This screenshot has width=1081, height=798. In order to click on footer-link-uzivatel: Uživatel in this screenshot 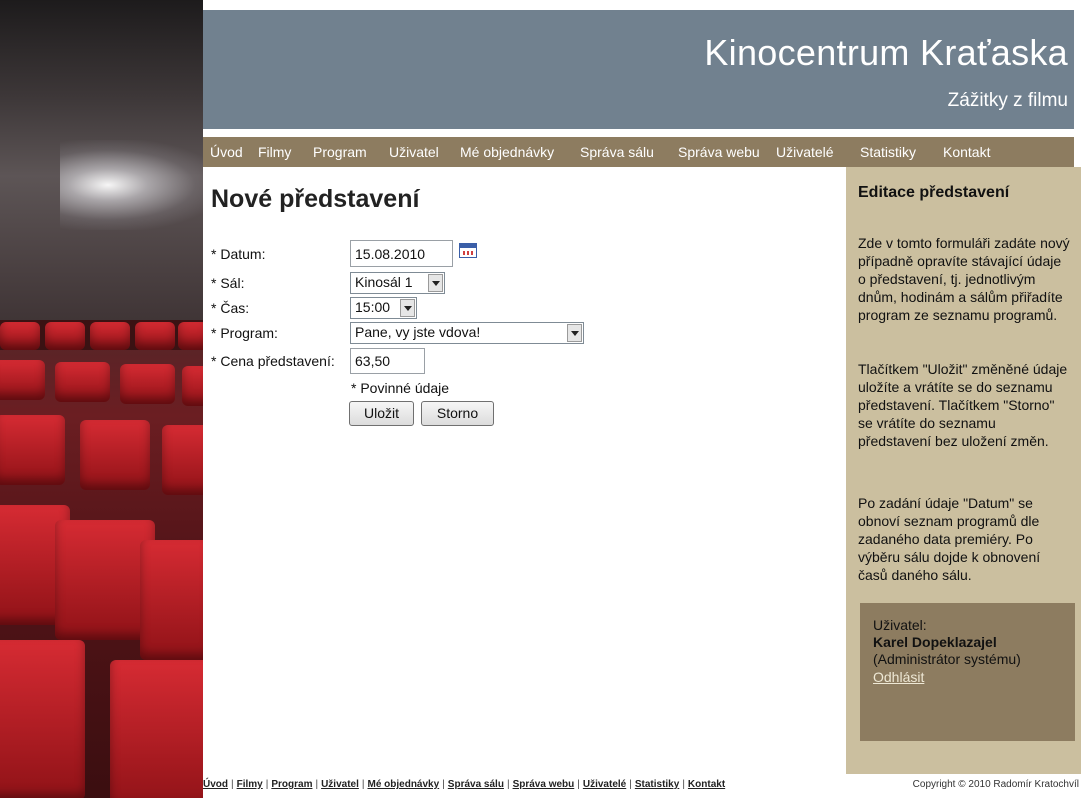, I will do `click(340, 784)`.